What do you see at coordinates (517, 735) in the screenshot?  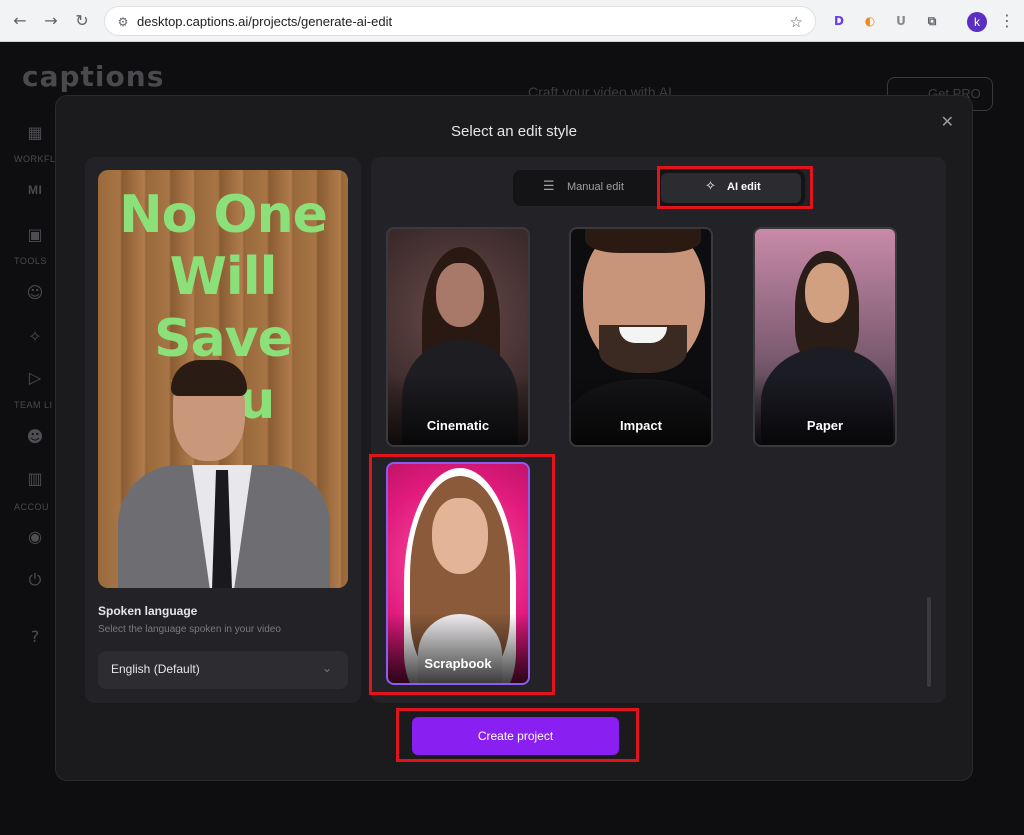 I see `highlight-create-project` at bounding box center [517, 735].